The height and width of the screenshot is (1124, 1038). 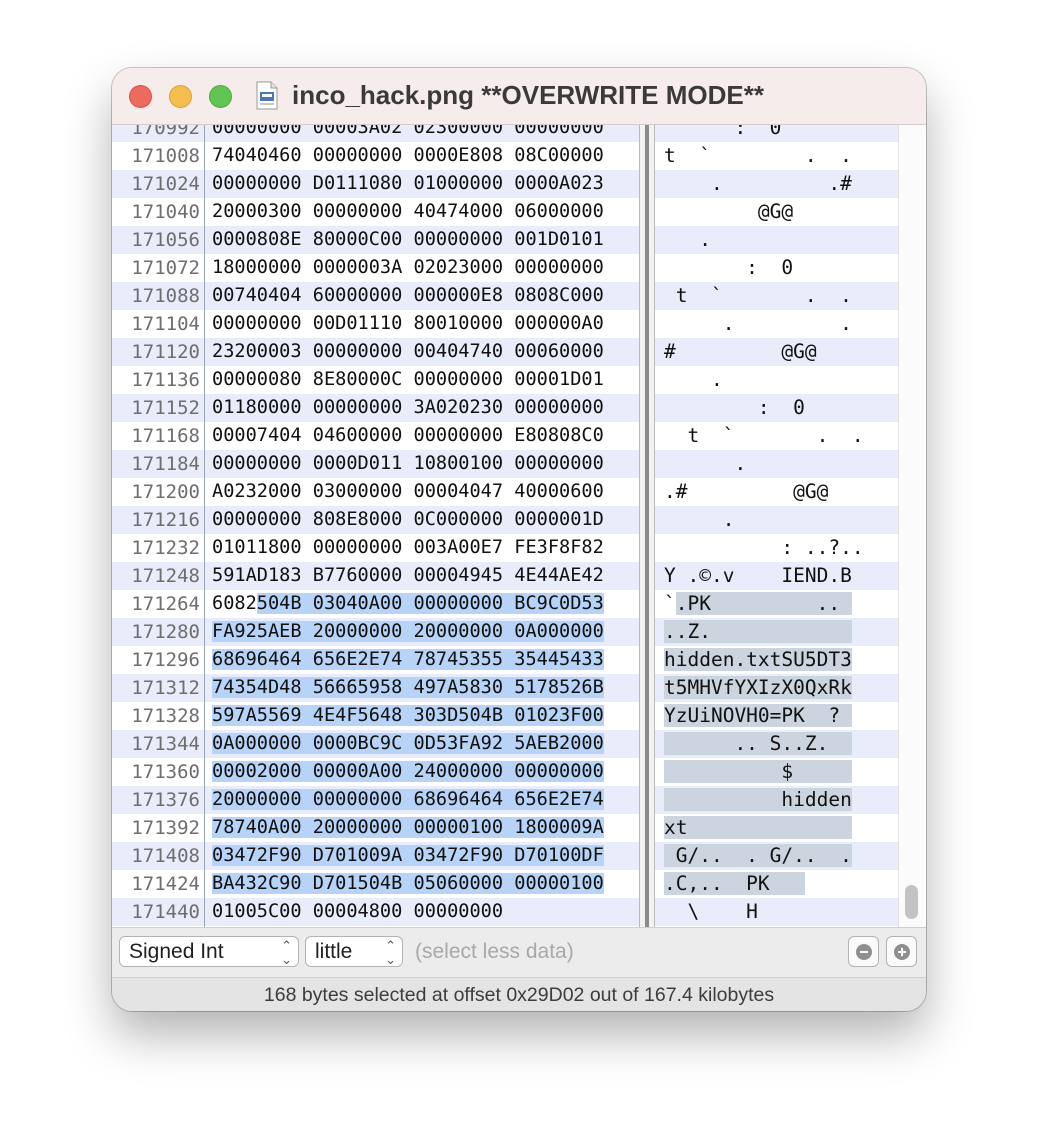 I want to click on row-ascii: hidden.txtSU5DT3, so click(x=758, y=660).